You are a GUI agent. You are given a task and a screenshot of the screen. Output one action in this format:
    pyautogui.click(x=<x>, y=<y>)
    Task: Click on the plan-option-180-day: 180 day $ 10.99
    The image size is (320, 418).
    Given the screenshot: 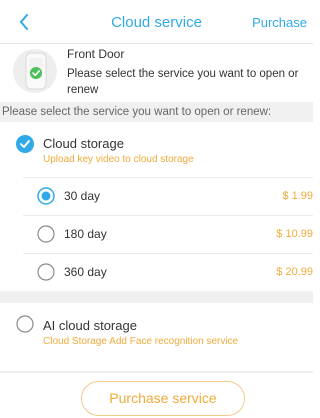 What is the action you would take?
    pyautogui.click(x=168, y=233)
    